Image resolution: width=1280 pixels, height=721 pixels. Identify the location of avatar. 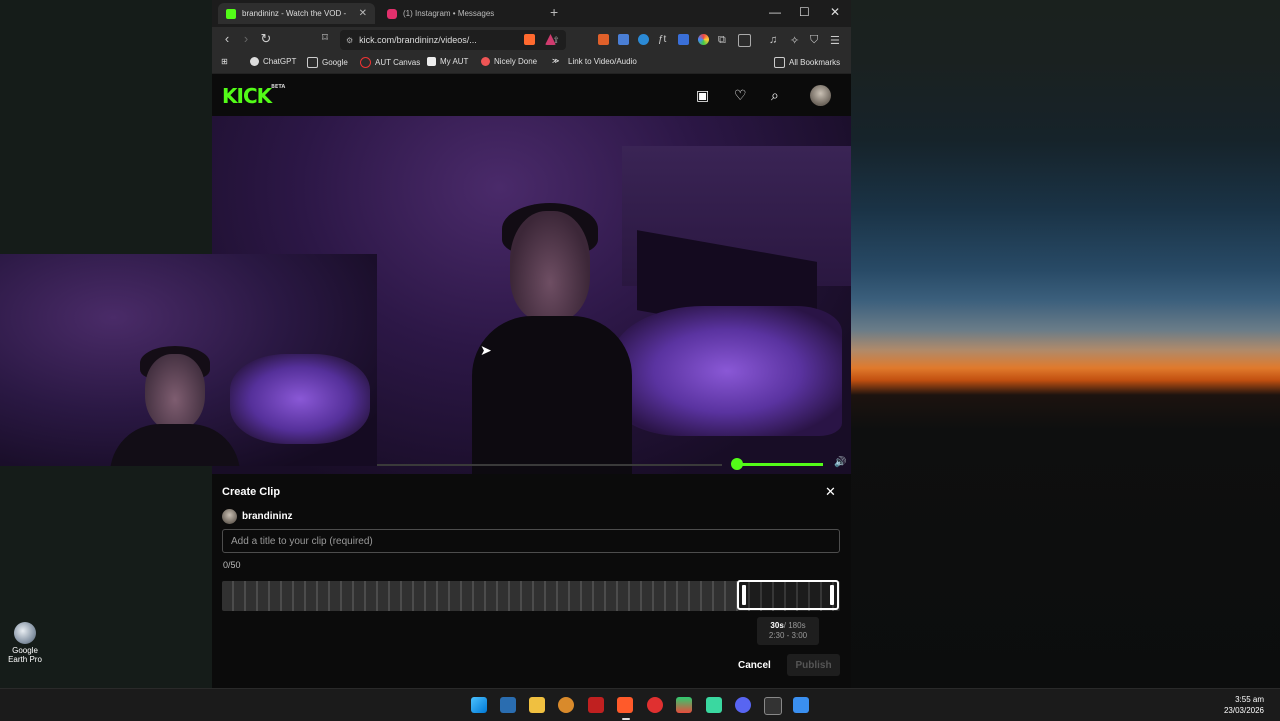
(229, 516).